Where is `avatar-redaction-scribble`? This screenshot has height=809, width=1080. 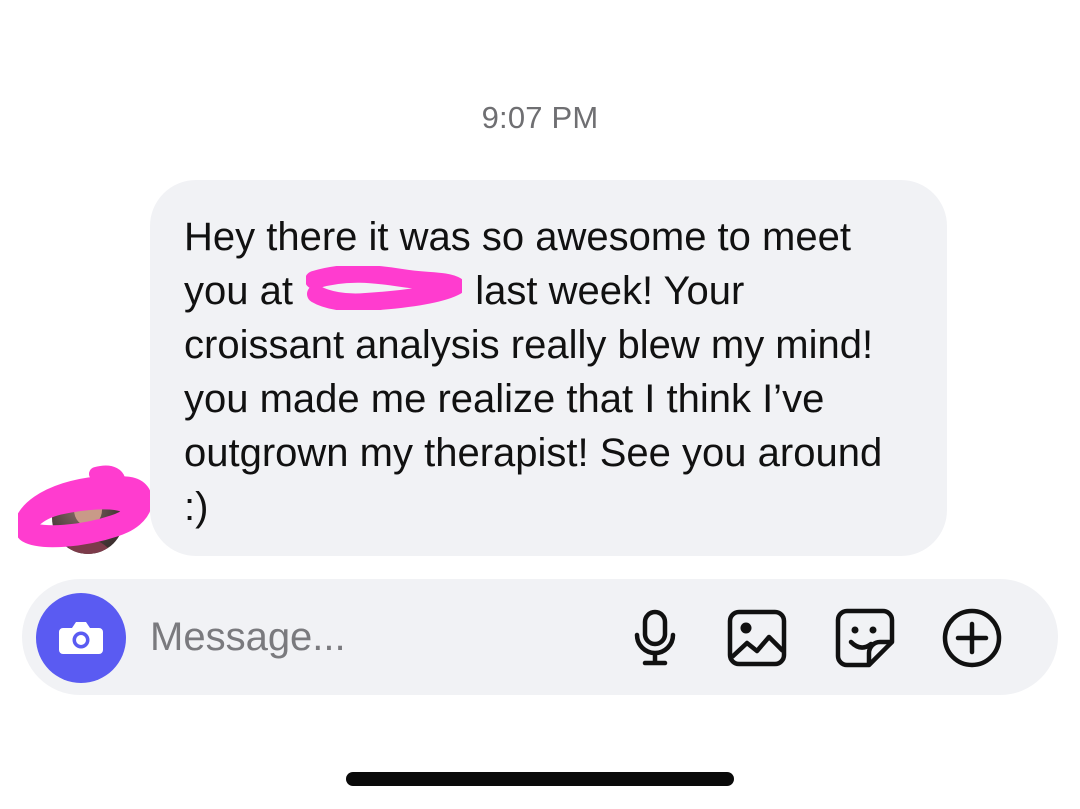
avatar-redaction-scribble is located at coordinates (85, 506).